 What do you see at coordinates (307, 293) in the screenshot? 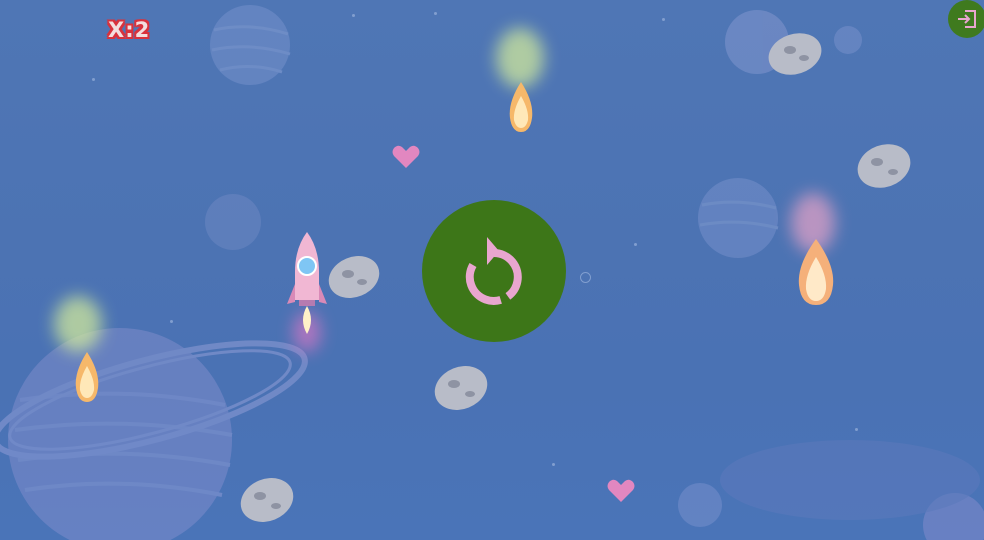
I see `player-rocket` at bounding box center [307, 293].